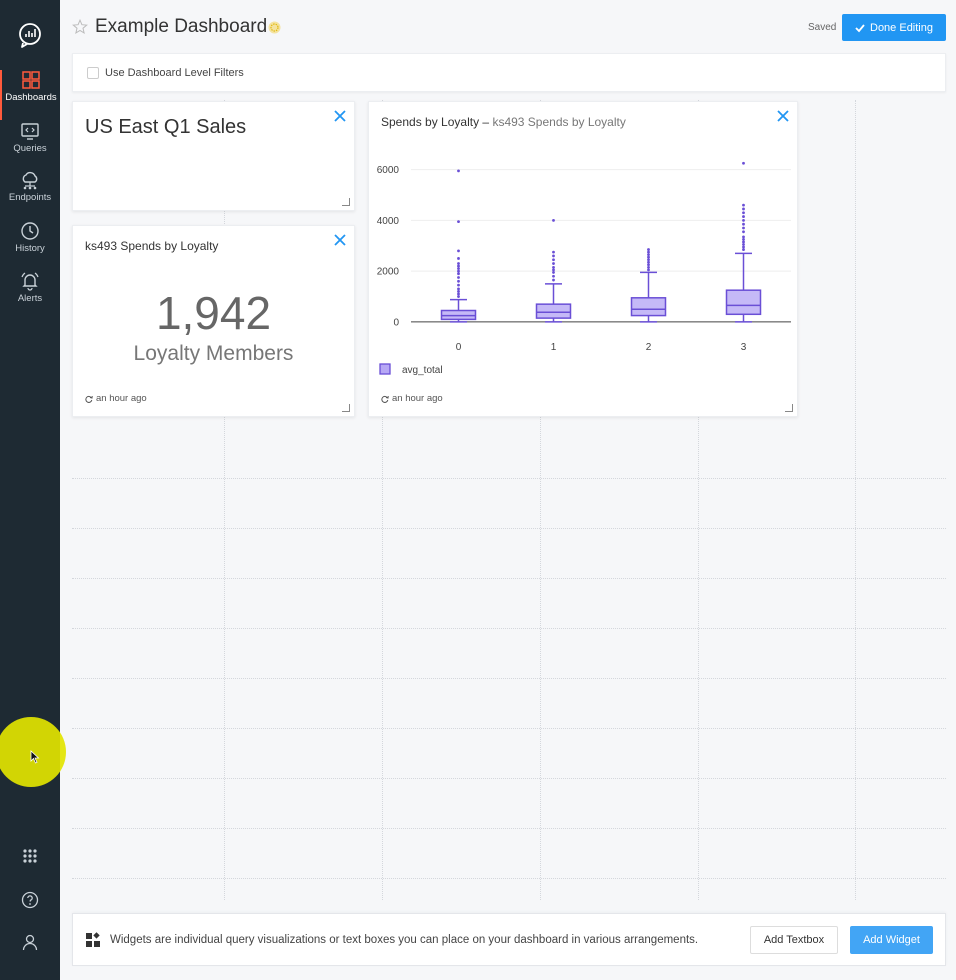 This screenshot has width=956, height=980. I want to click on x-tick-label: 2, so click(649, 347).